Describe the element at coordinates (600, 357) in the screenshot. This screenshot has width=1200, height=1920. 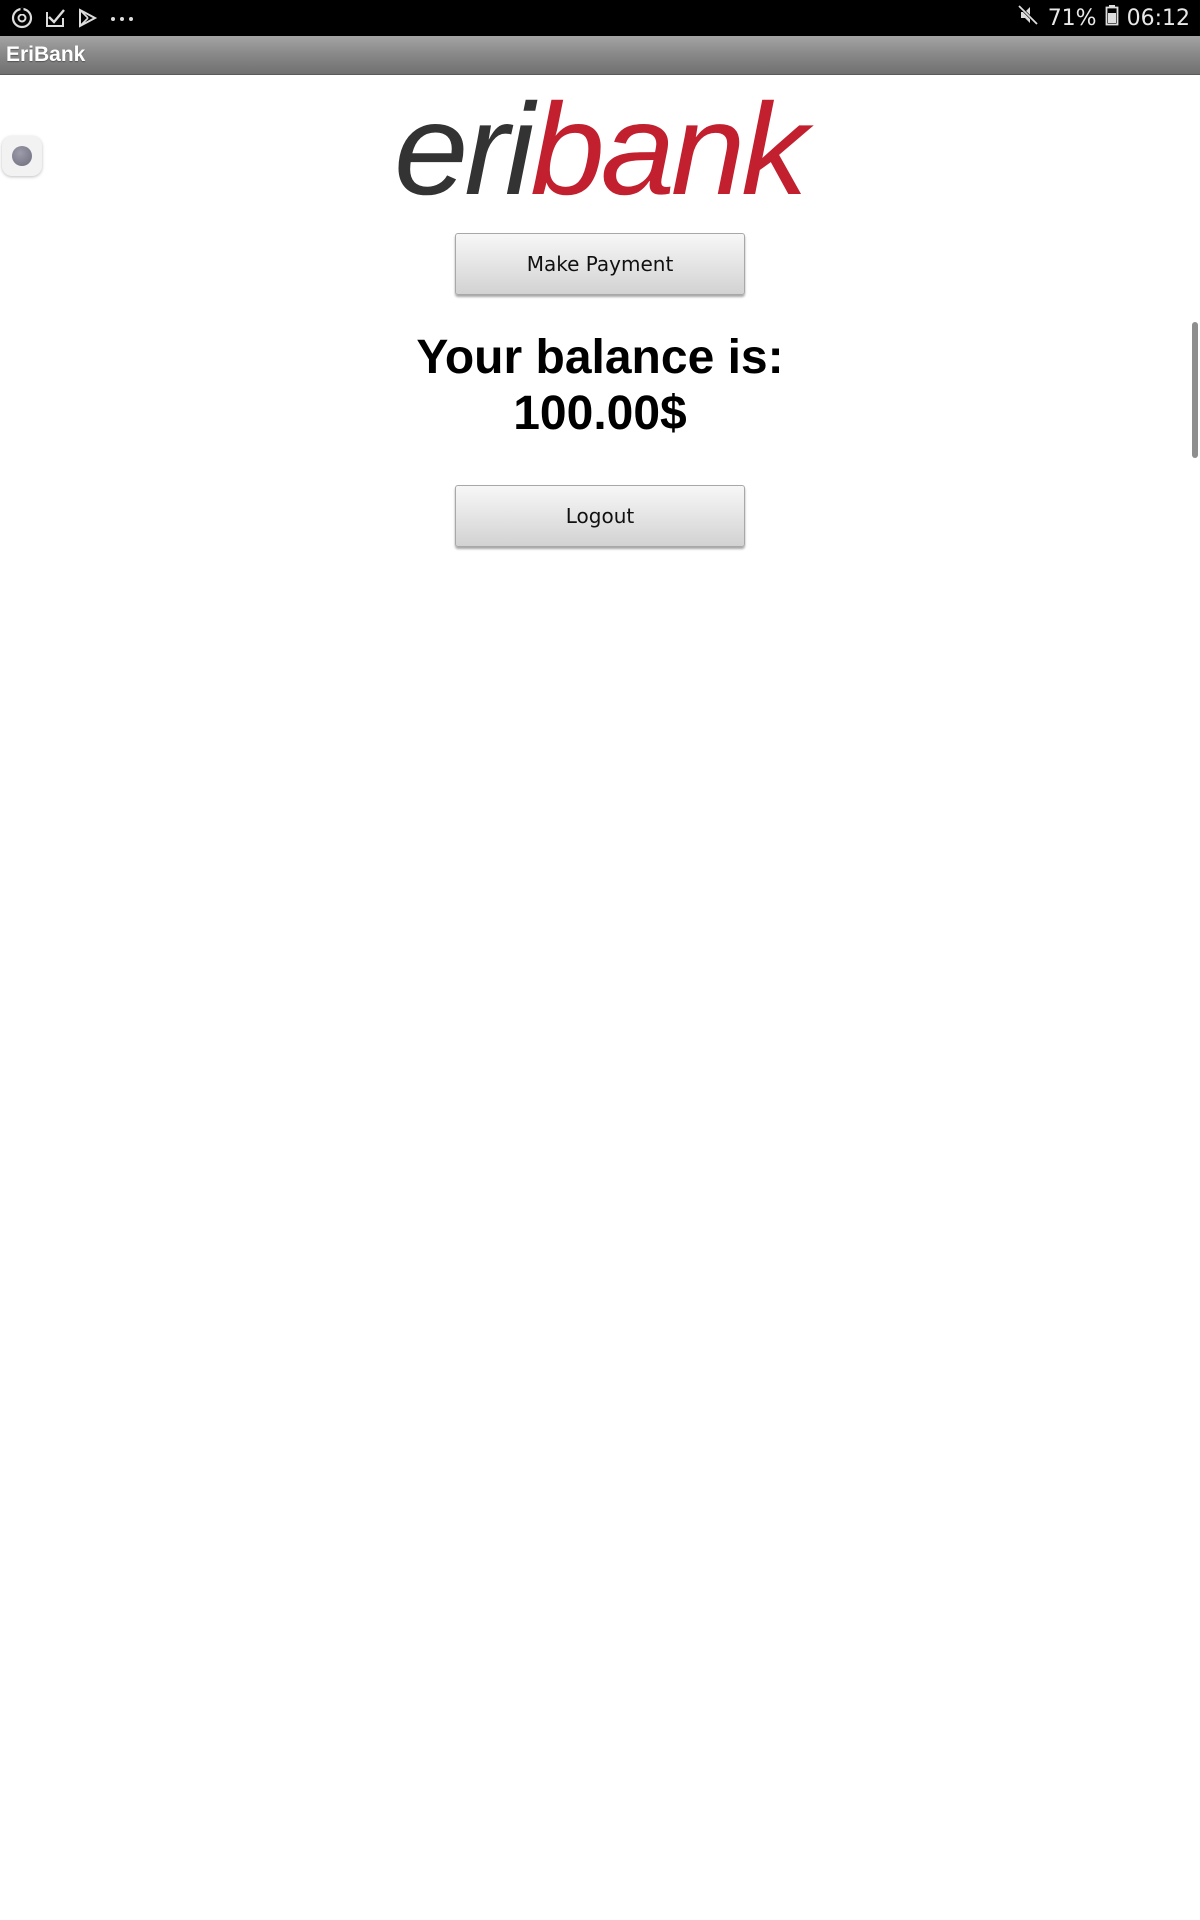
I see `balance-label: Your balance is:` at that location.